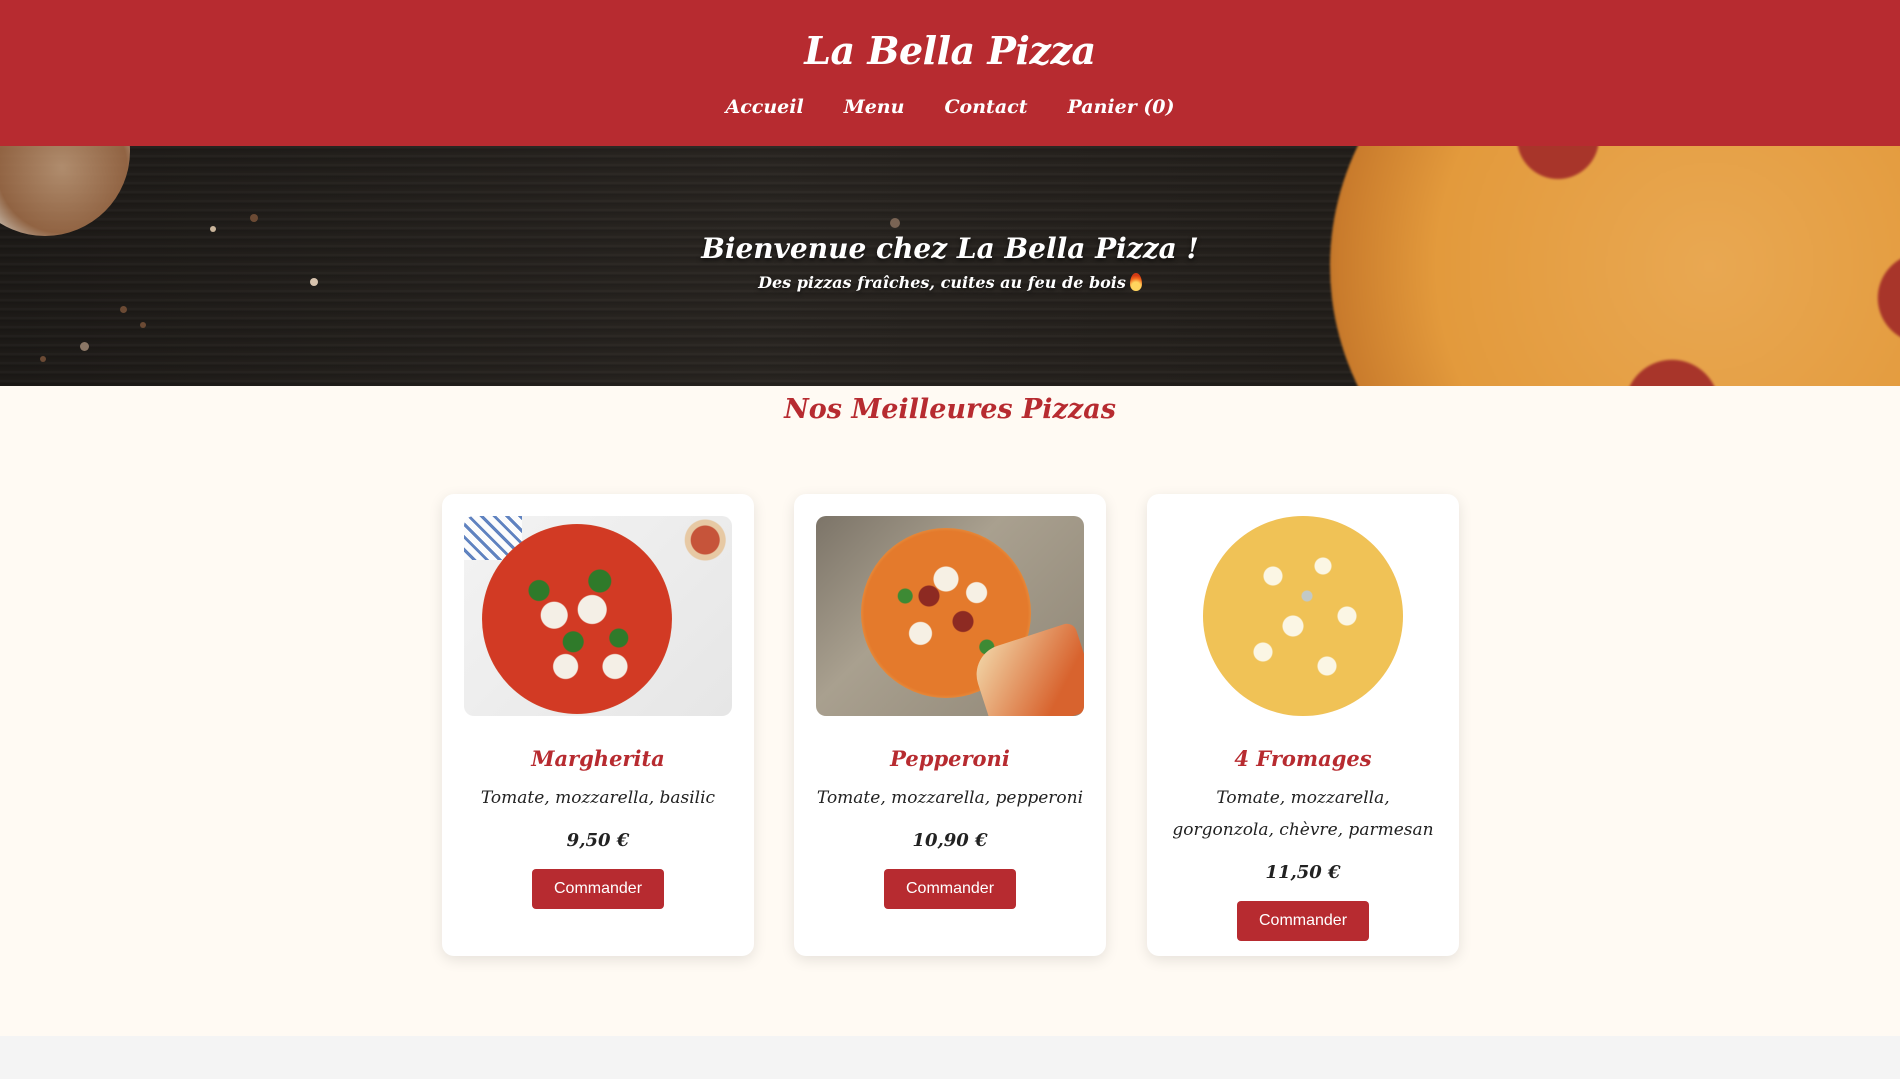  I want to click on pizza-image-margherita, so click(598, 616).